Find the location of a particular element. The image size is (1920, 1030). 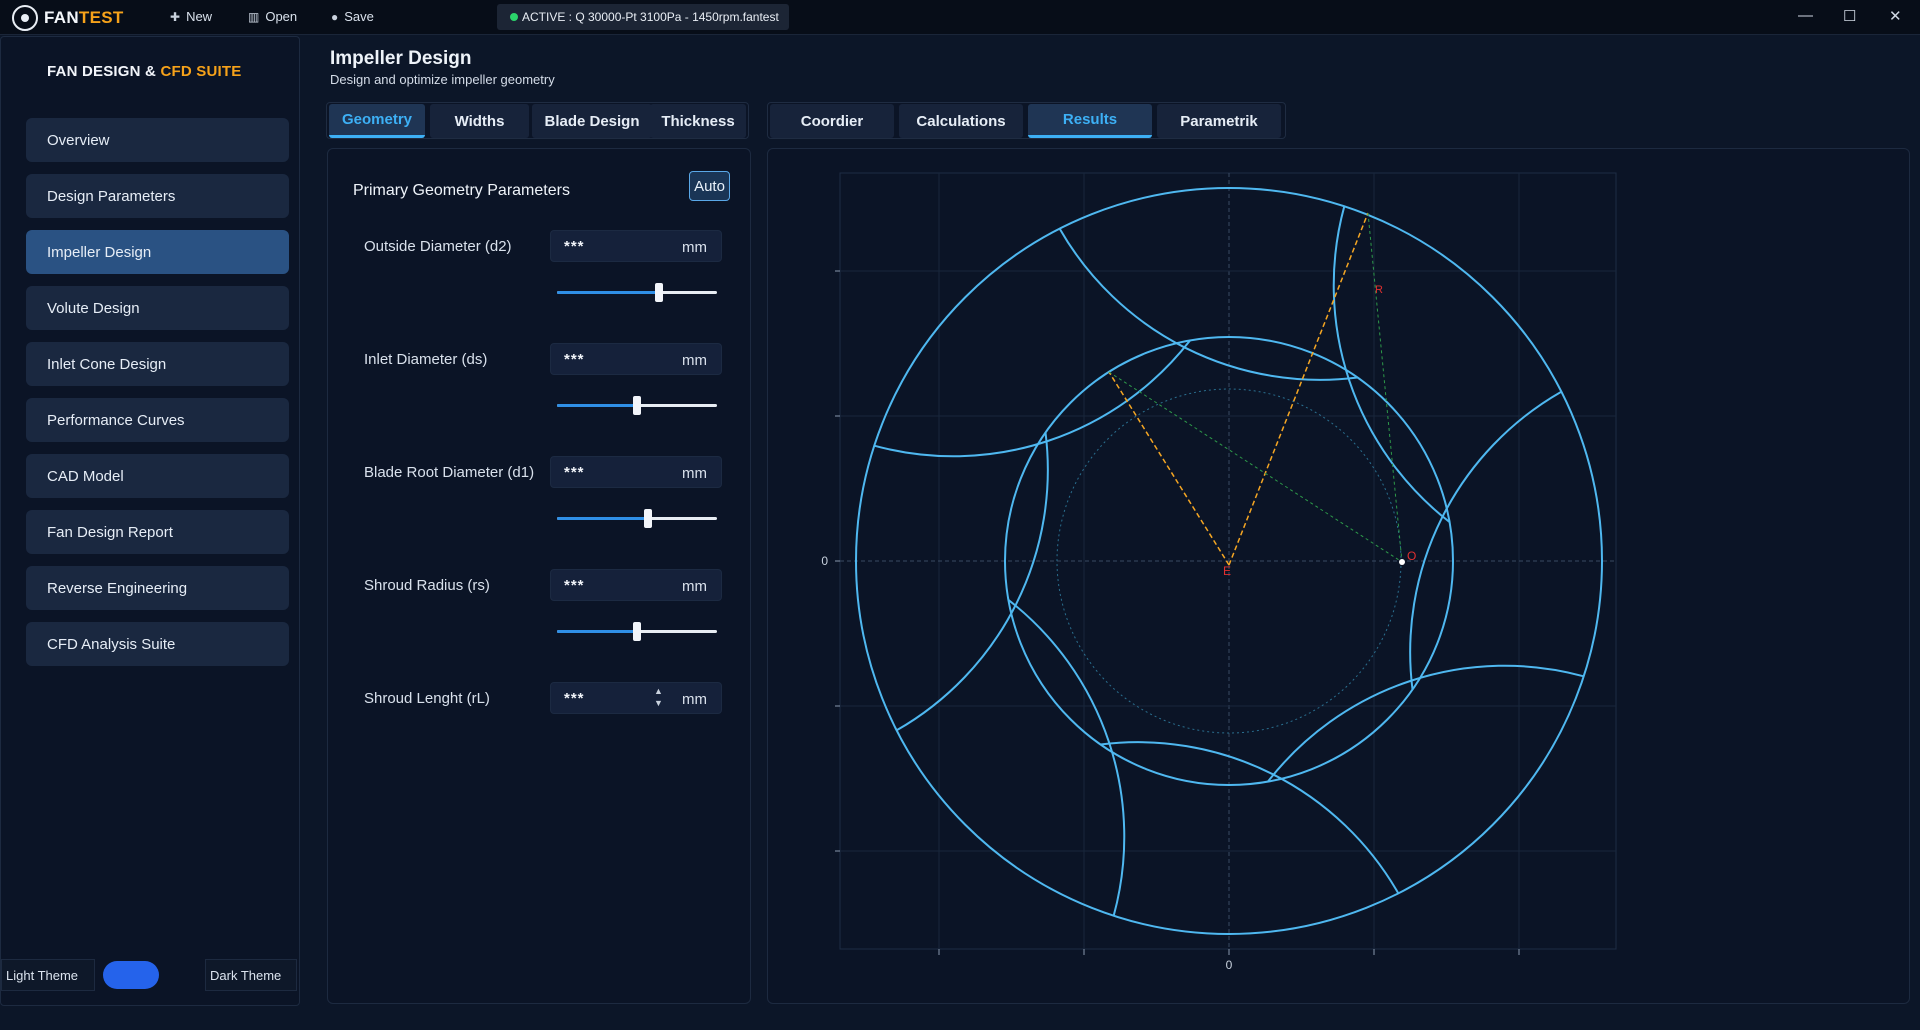

geometry-tab-bar: Geometry Widths Blade Design Thickness is located at coordinates (537, 120).